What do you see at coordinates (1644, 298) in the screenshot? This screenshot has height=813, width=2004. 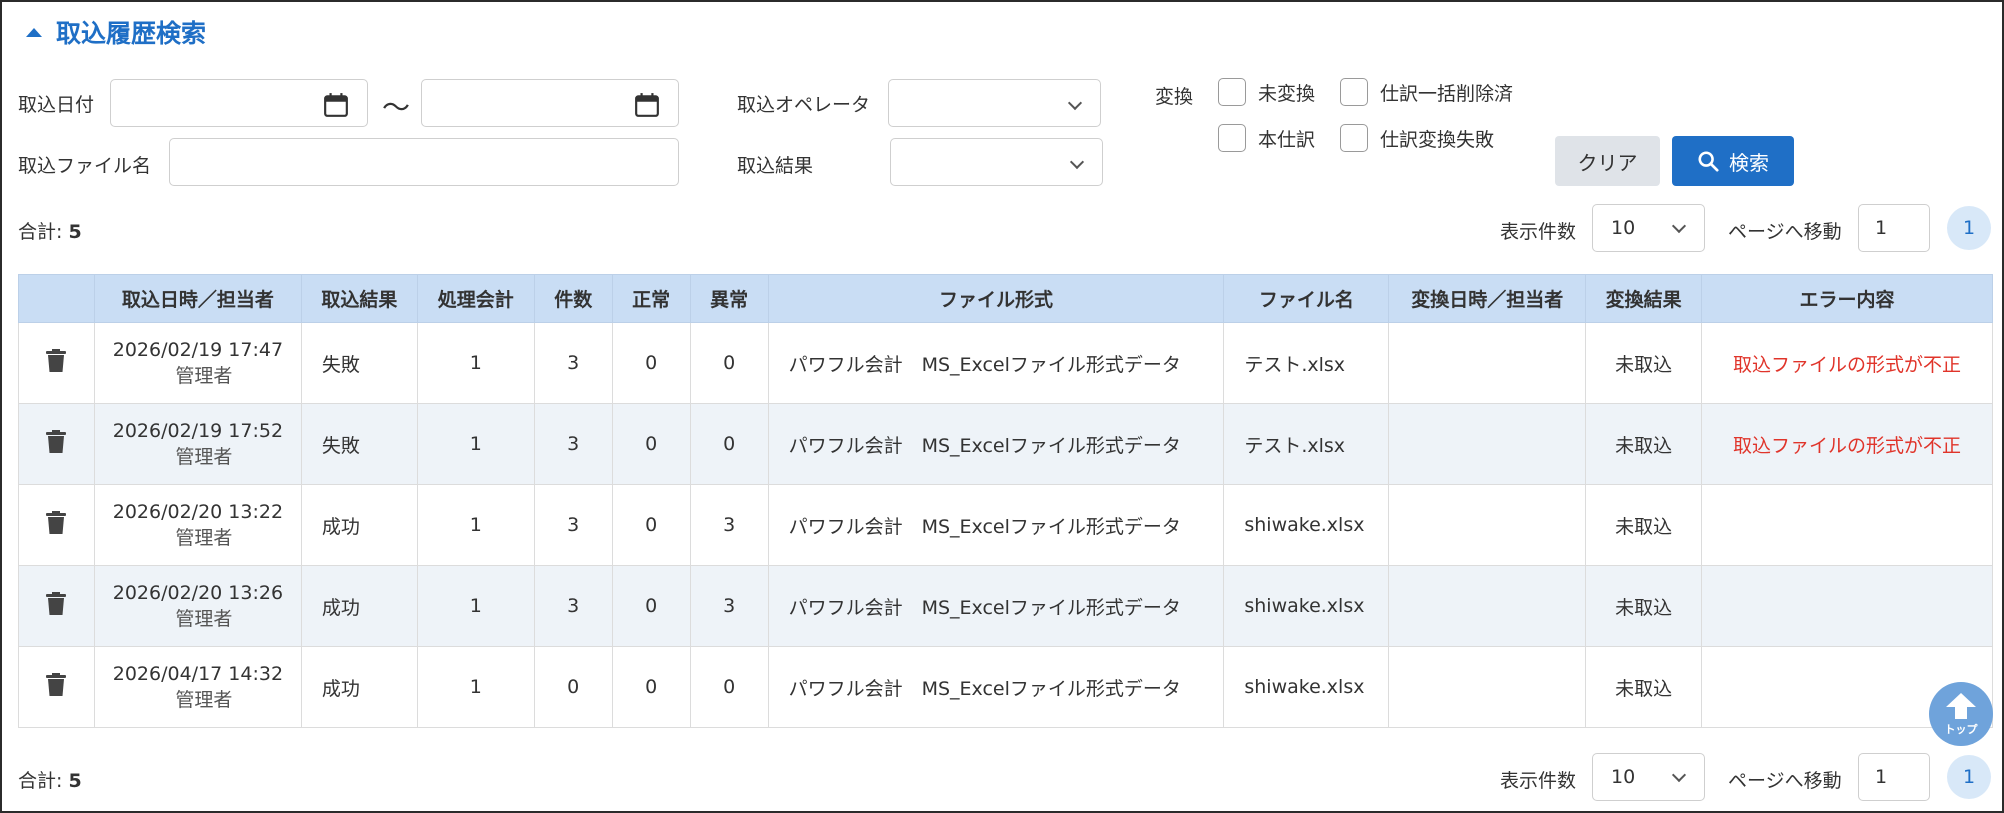 I see `col-header-convert-result: 変換結果` at bounding box center [1644, 298].